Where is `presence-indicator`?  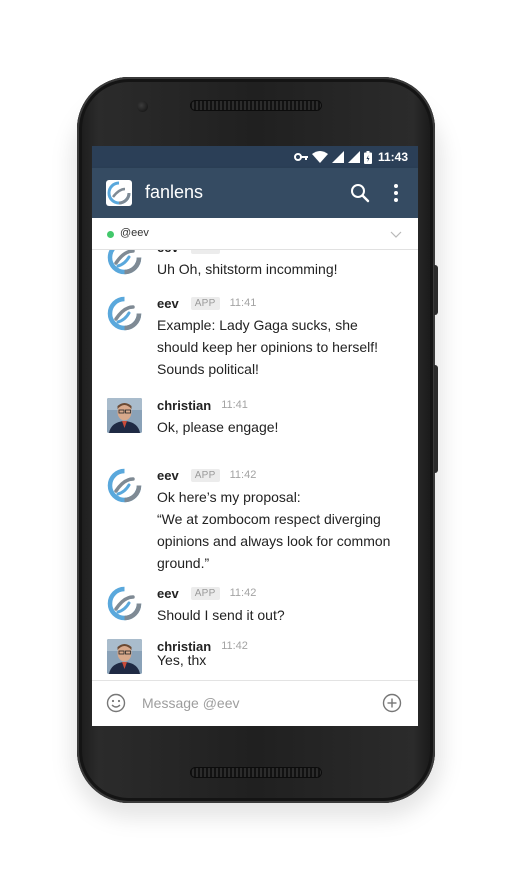
presence-indicator is located at coordinates (110, 234).